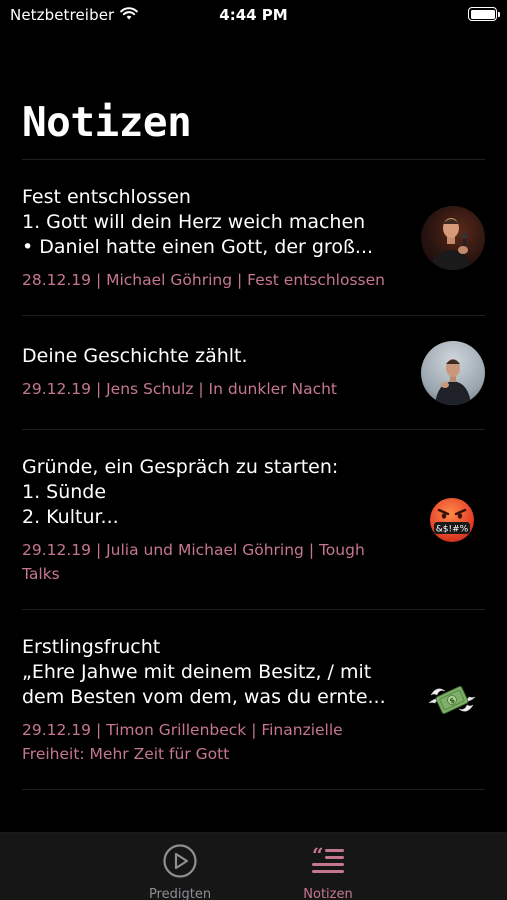 The height and width of the screenshot is (900, 507). Describe the element at coordinates (106, 197) in the screenshot. I see `note-title: Fest entschlossen` at that location.